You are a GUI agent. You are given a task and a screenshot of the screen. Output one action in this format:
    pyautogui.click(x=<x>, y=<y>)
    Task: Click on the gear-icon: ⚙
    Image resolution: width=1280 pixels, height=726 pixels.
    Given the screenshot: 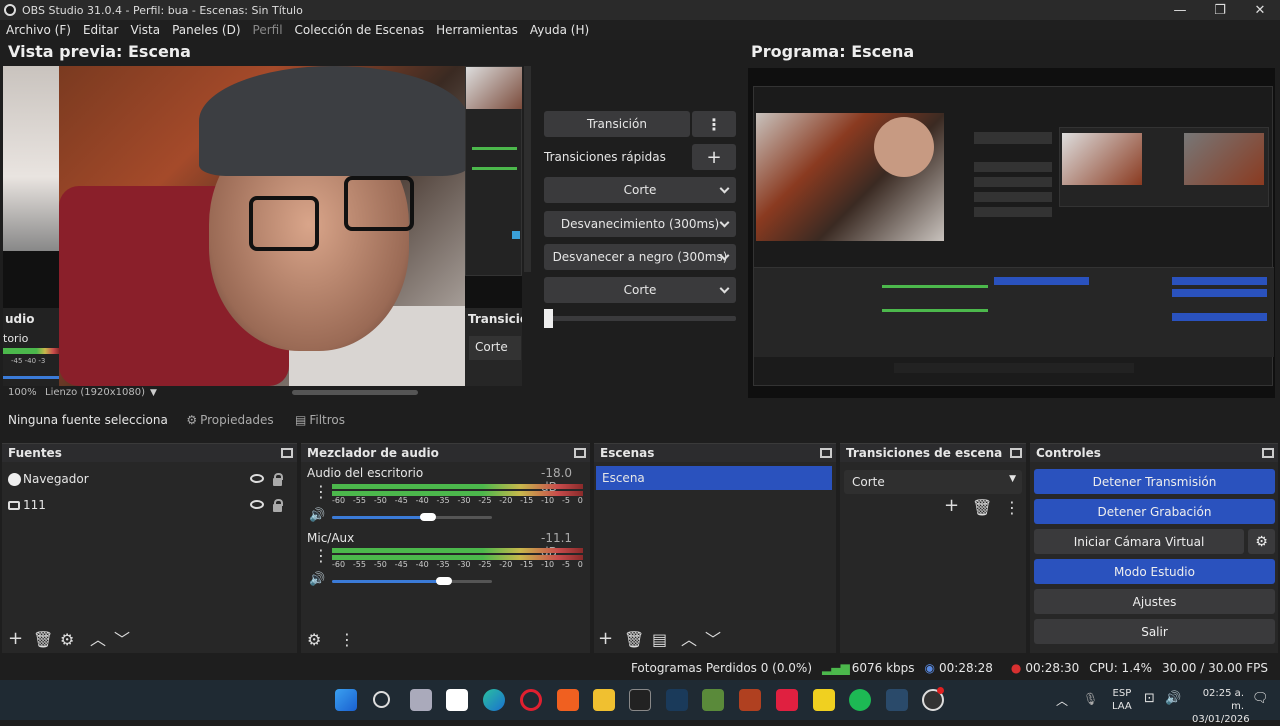 What is the action you would take?
    pyautogui.click(x=67, y=640)
    